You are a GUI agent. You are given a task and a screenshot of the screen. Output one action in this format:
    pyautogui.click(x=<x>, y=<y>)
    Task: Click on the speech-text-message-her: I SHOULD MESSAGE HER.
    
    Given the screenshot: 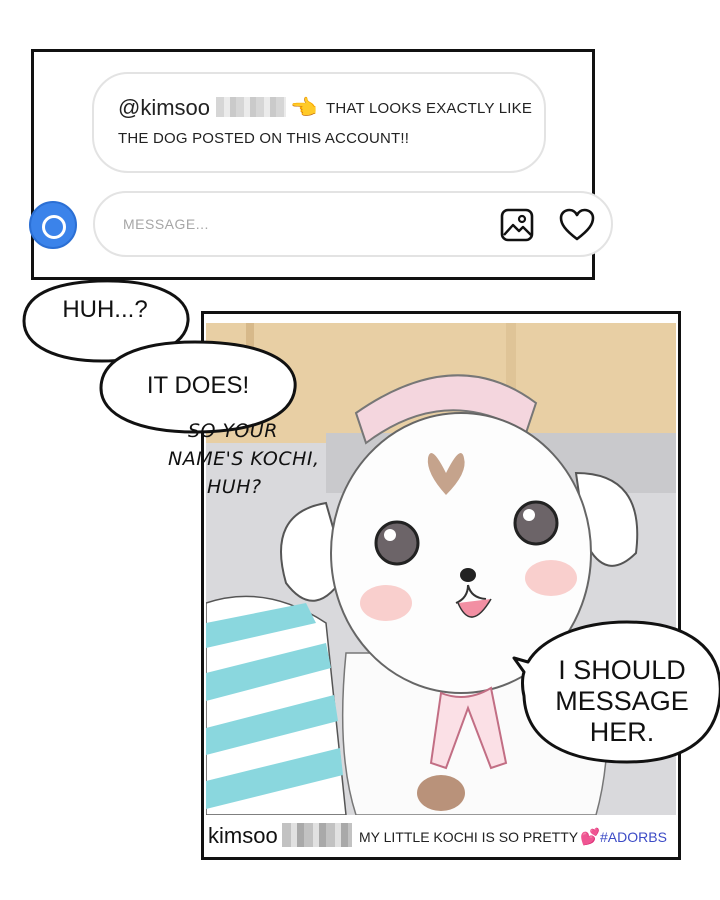 What is the action you would take?
    pyautogui.click(x=622, y=701)
    